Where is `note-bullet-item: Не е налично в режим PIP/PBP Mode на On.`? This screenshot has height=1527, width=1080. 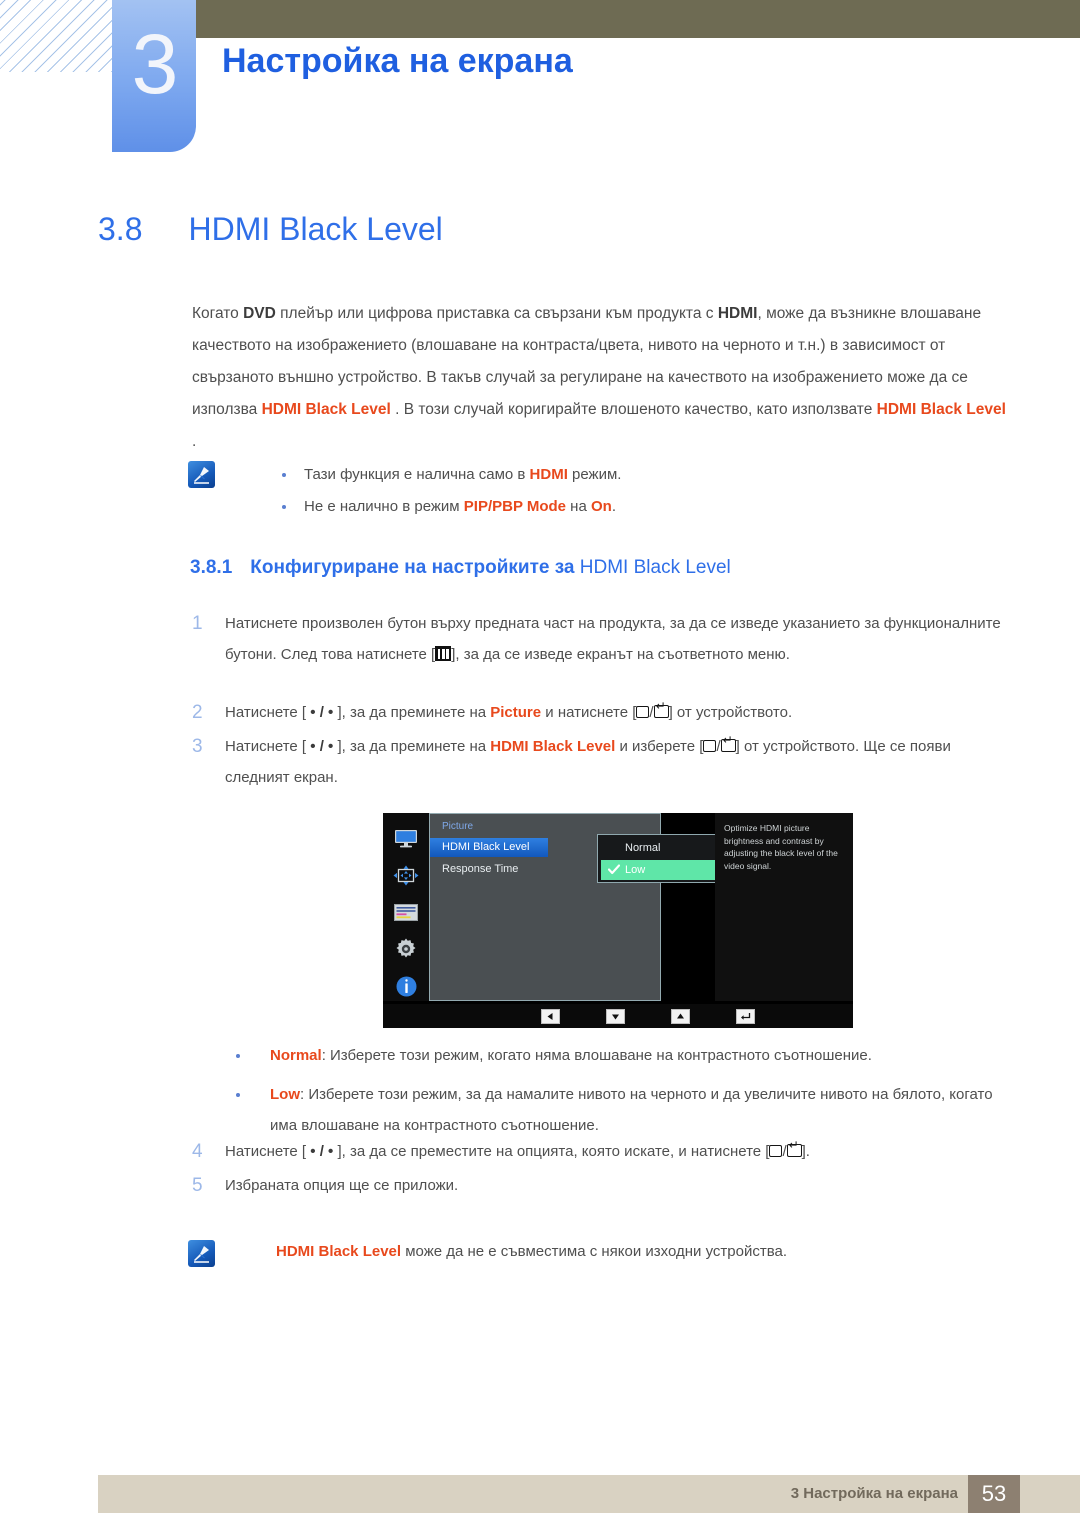
note-bullet-item: Не е налично в режим PIP/PBP Mode на On. is located at coordinates (448, 507).